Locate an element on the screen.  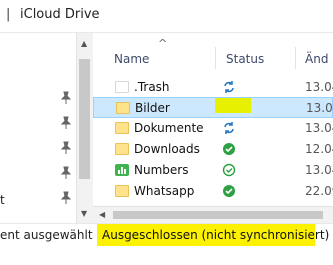
file-date: 22.09 is located at coordinates (319, 191).